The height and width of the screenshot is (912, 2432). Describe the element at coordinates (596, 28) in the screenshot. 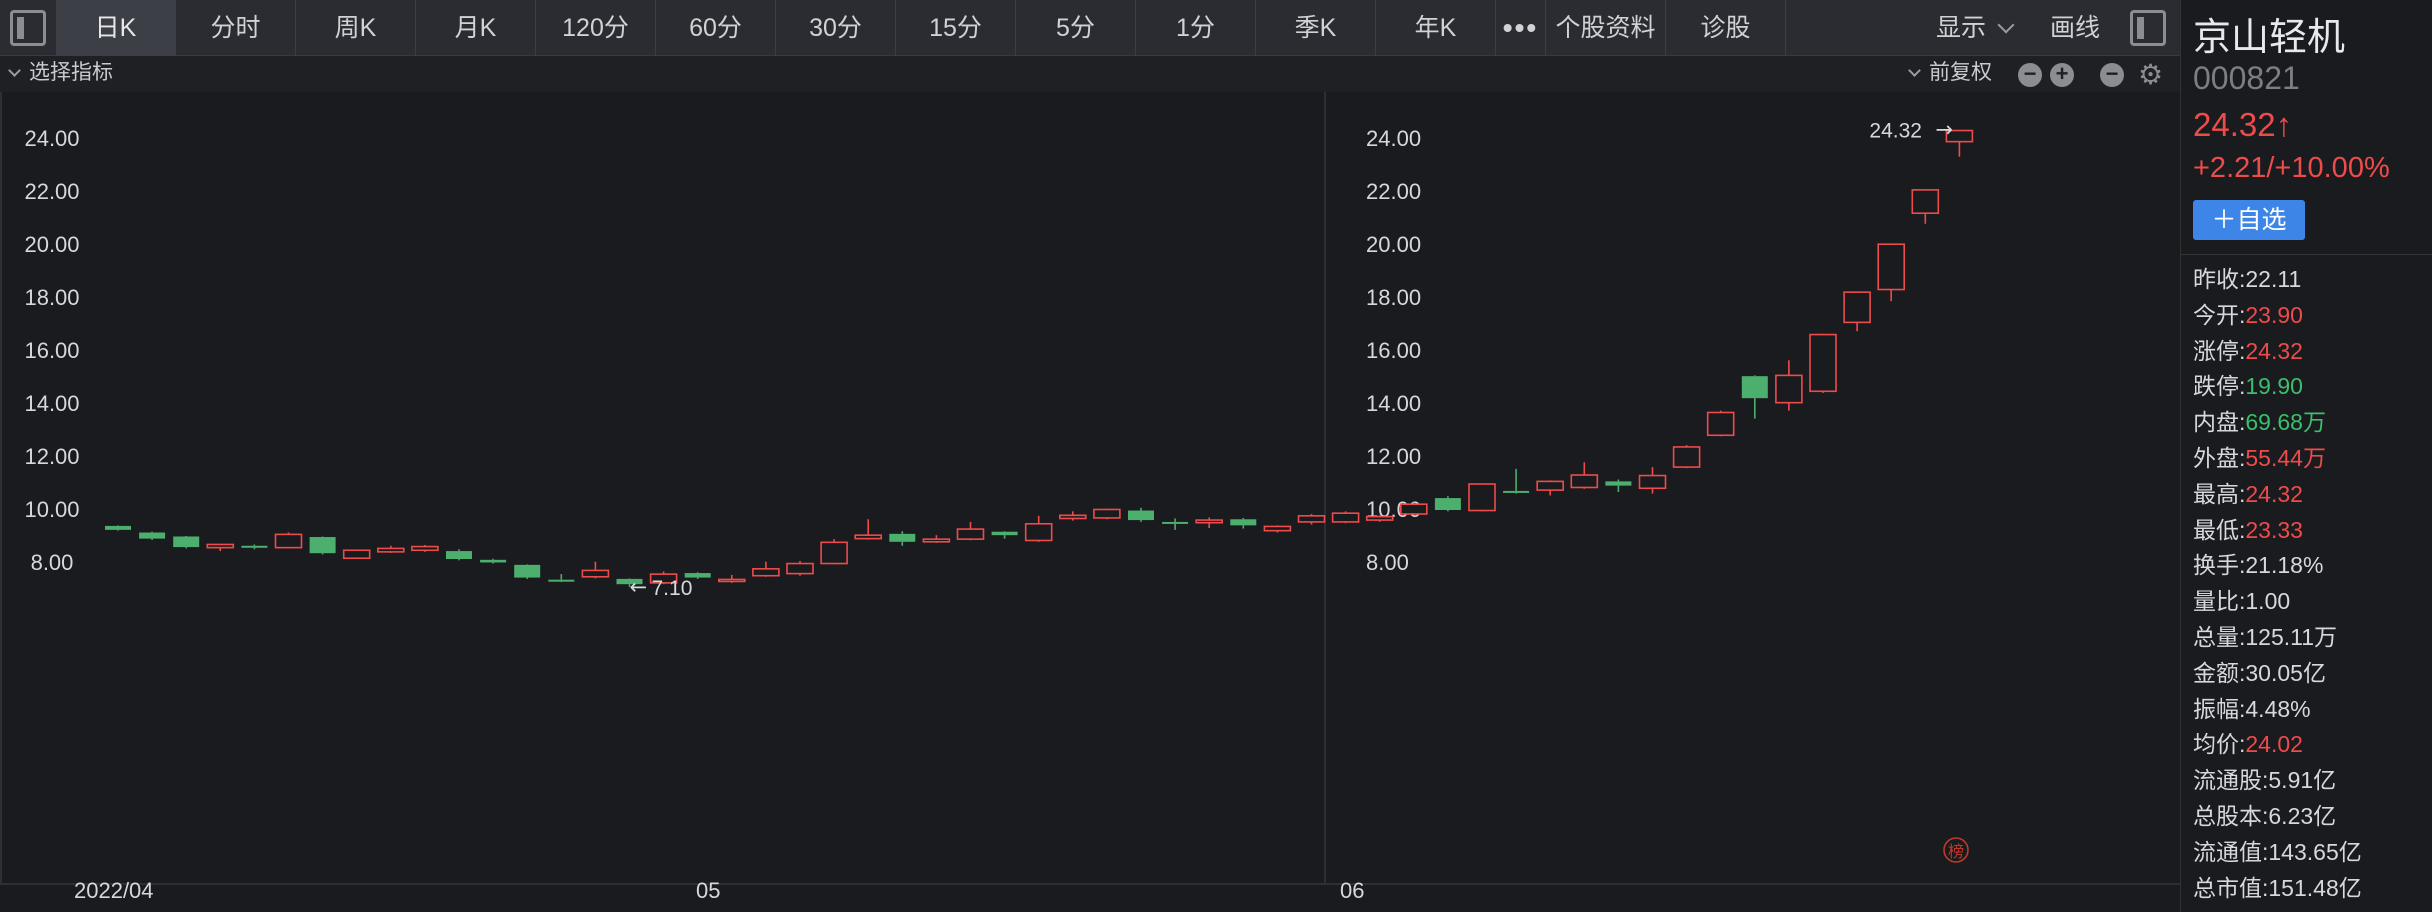

I see `tab-period: 120分` at that location.